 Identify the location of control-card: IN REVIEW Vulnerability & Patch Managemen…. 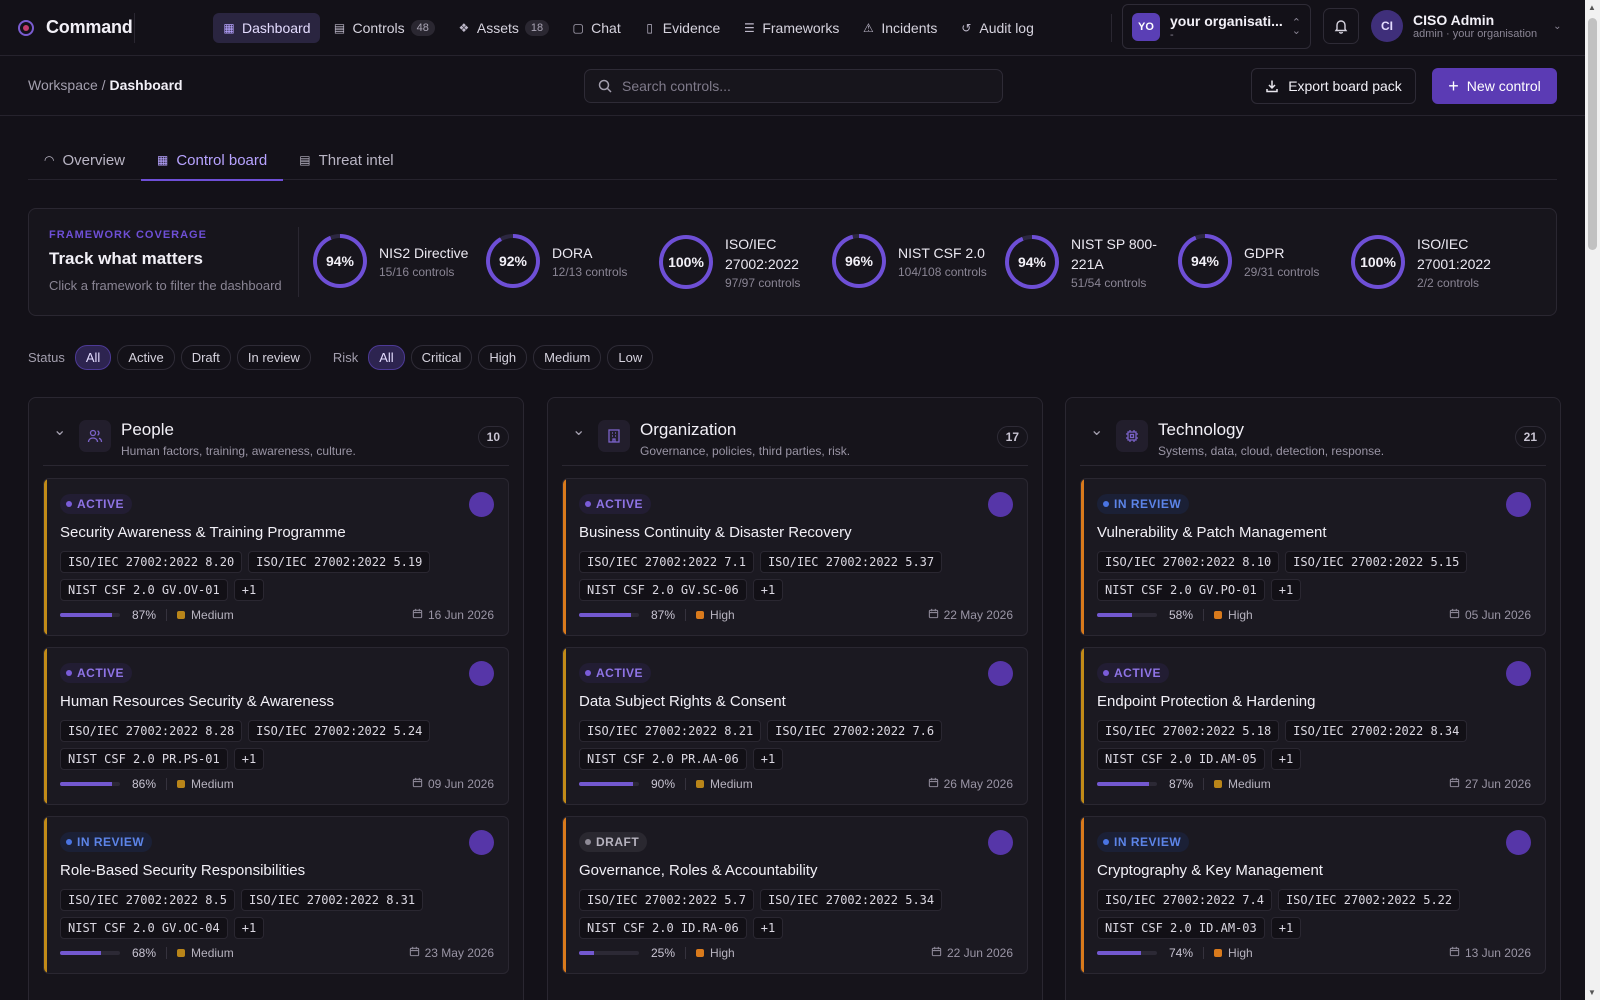
(1313, 557).